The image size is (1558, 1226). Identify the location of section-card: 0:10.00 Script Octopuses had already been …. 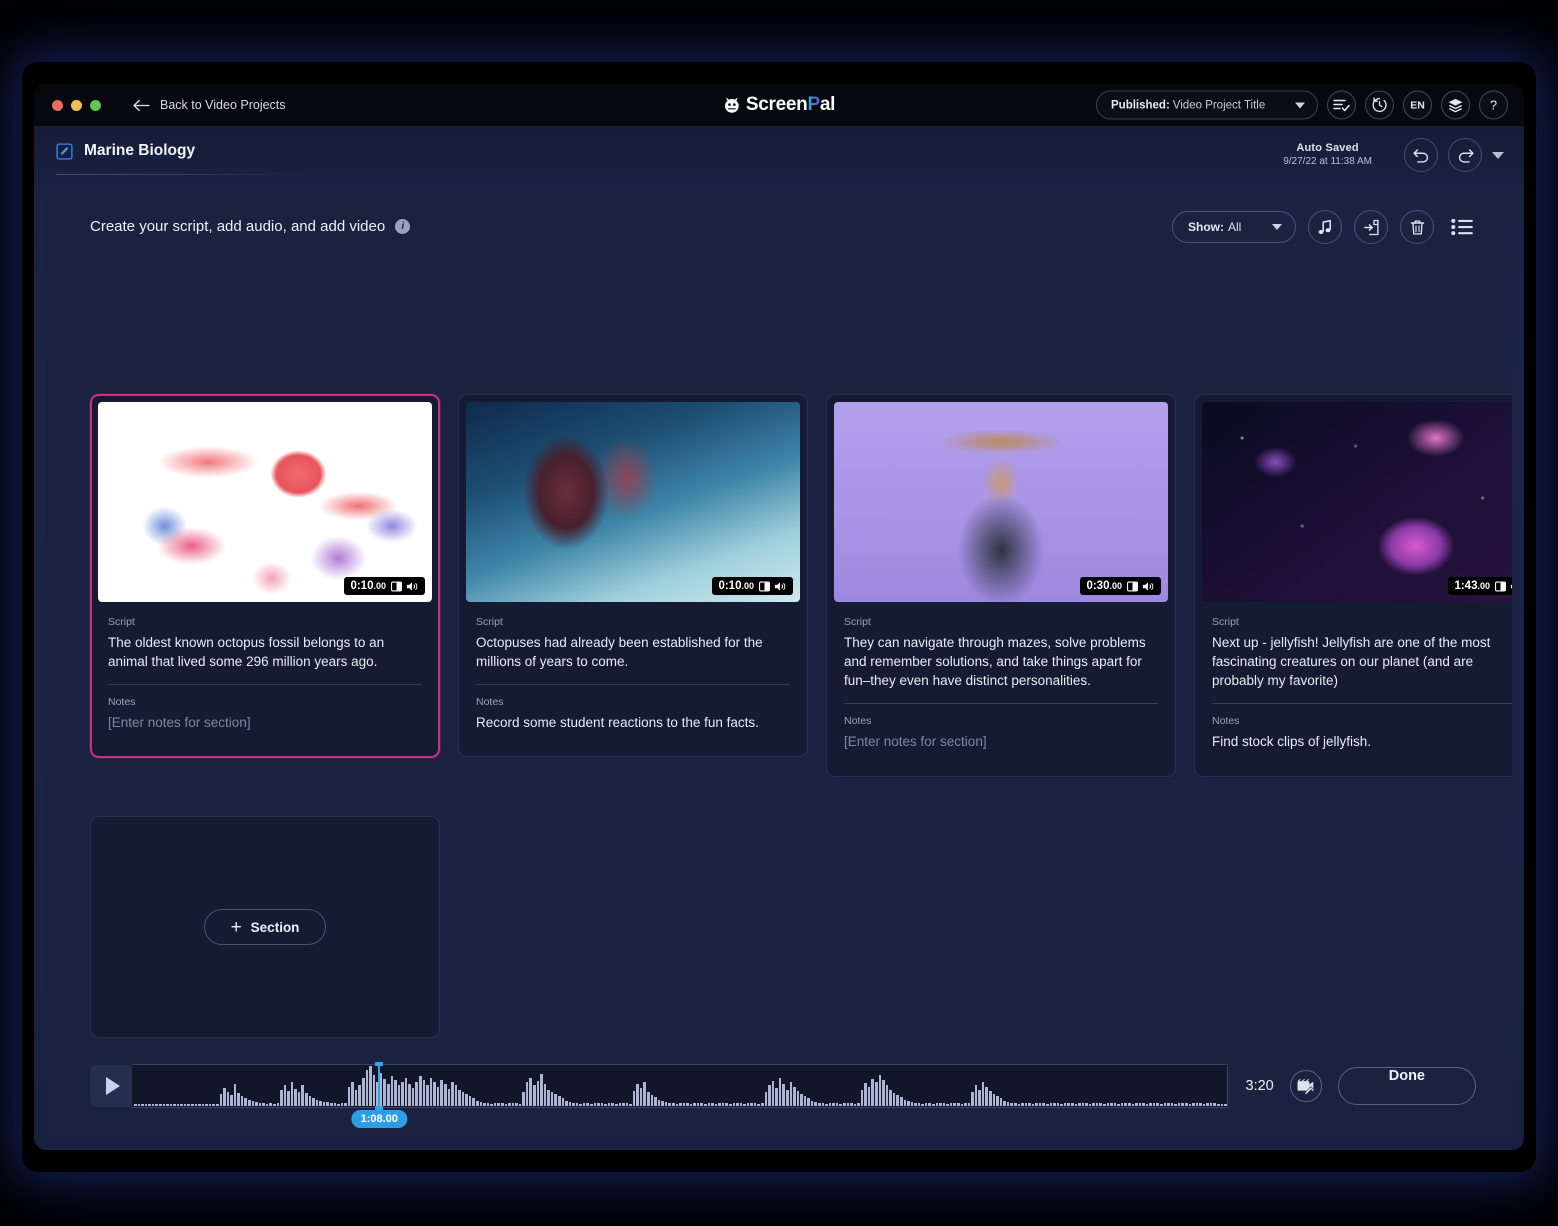
(633, 576).